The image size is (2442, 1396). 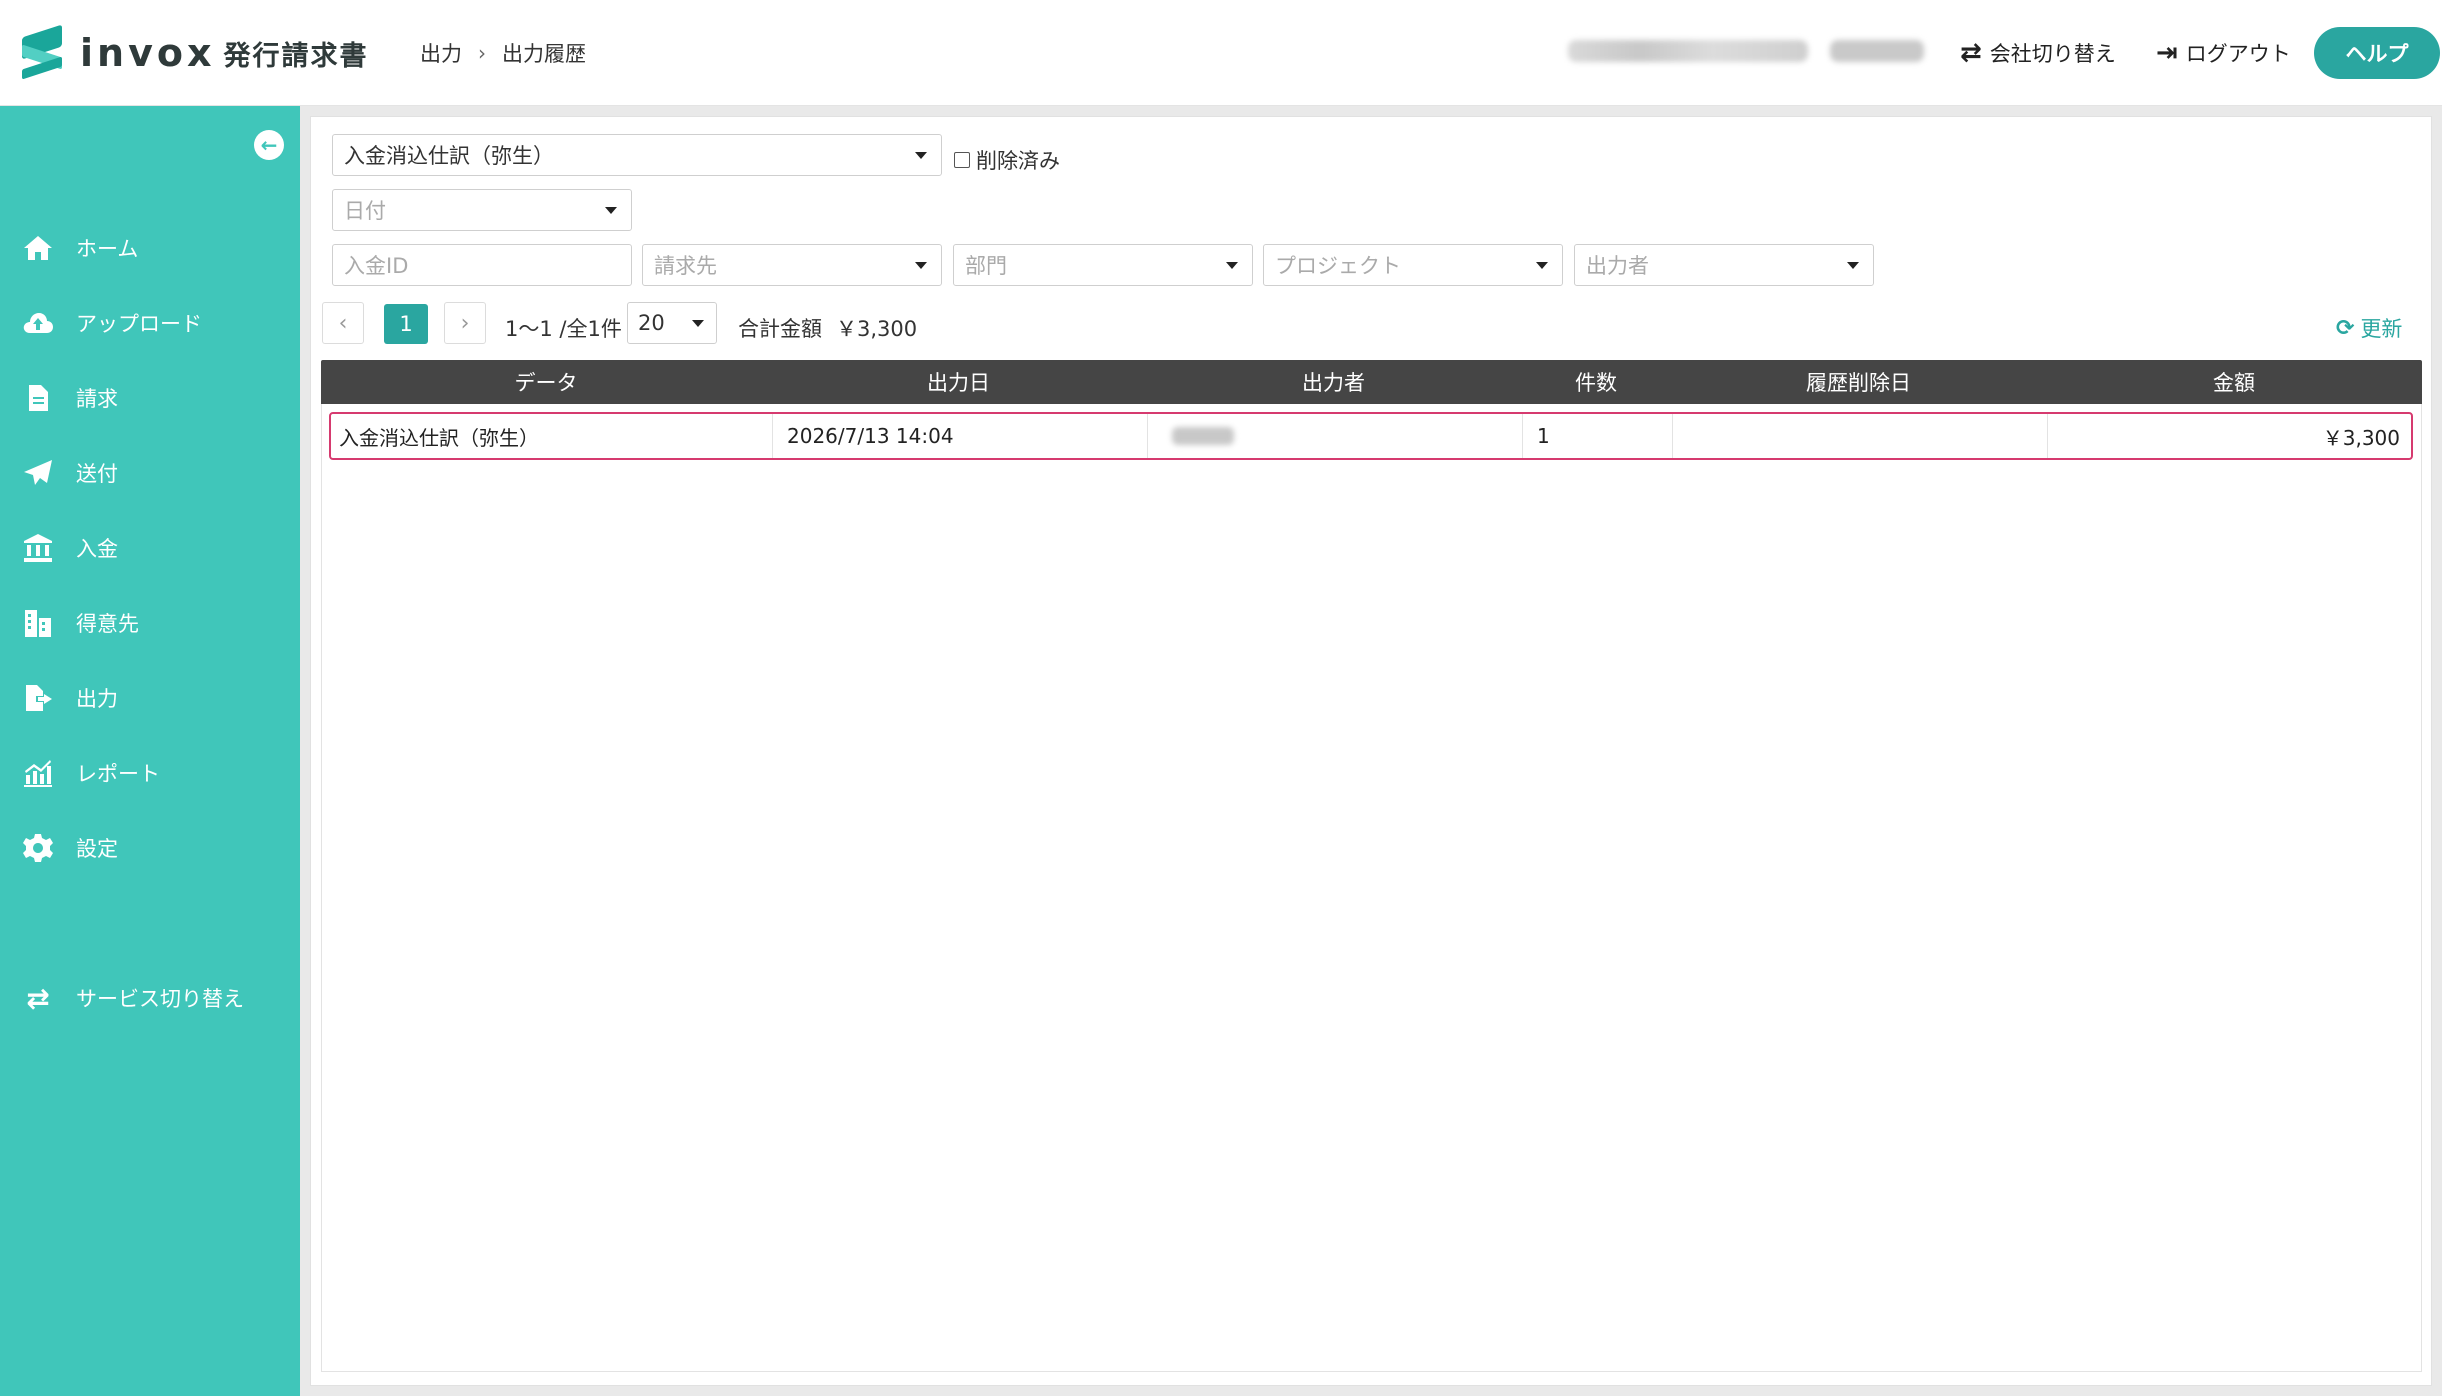 I want to click on logo-mark-icon, so click(x=42, y=52).